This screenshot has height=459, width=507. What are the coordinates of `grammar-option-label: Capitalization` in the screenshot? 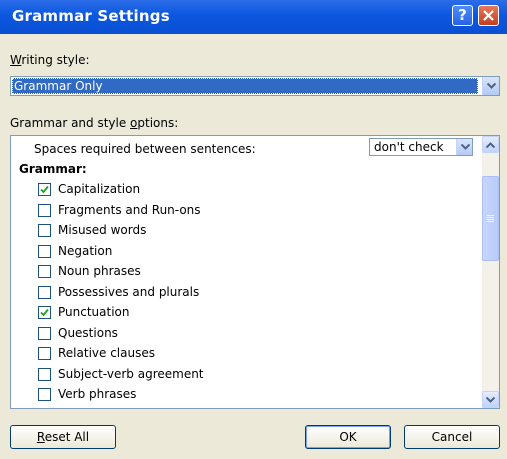 It's located at (99, 189).